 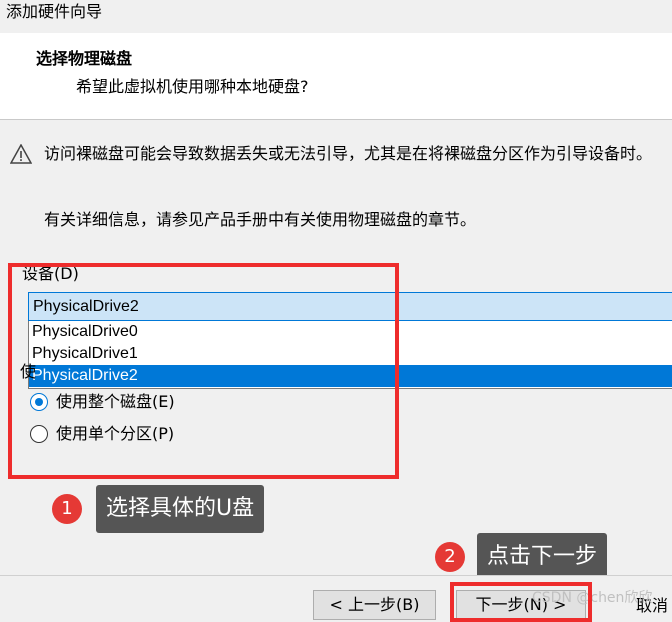 I want to click on annotation-highlight-next, so click(x=521, y=602).